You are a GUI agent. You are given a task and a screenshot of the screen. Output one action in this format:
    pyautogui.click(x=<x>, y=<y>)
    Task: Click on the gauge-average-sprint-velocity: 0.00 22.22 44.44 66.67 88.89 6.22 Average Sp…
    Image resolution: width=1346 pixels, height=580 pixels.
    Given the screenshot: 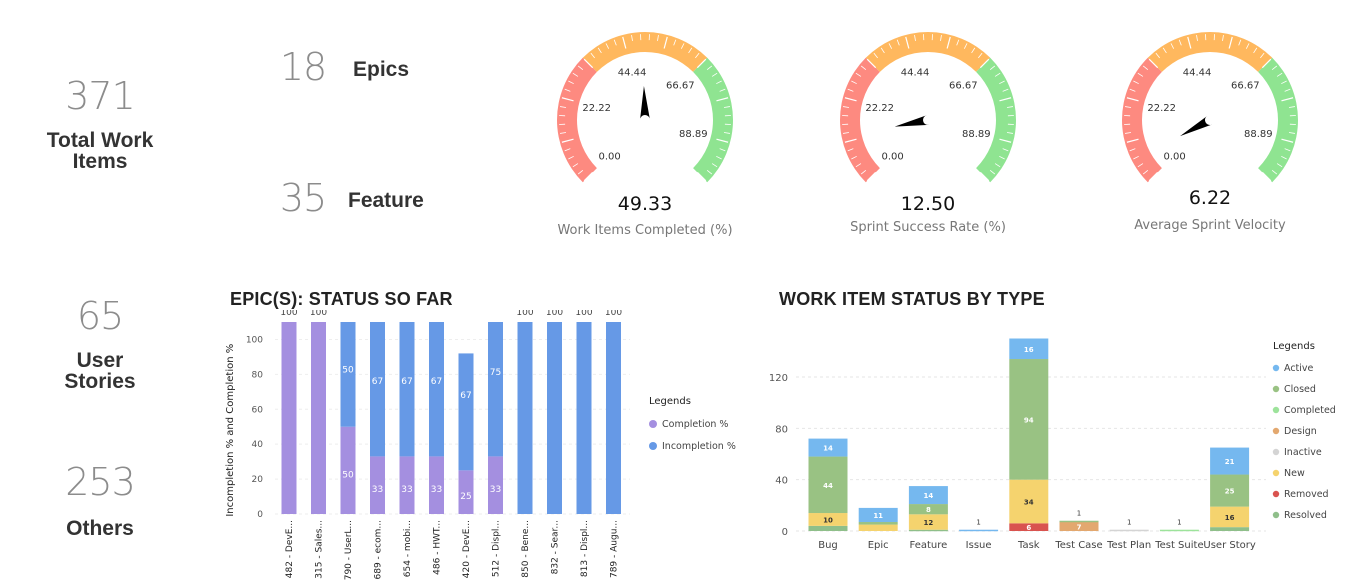 What is the action you would take?
    pyautogui.click(x=1210, y=135)
    